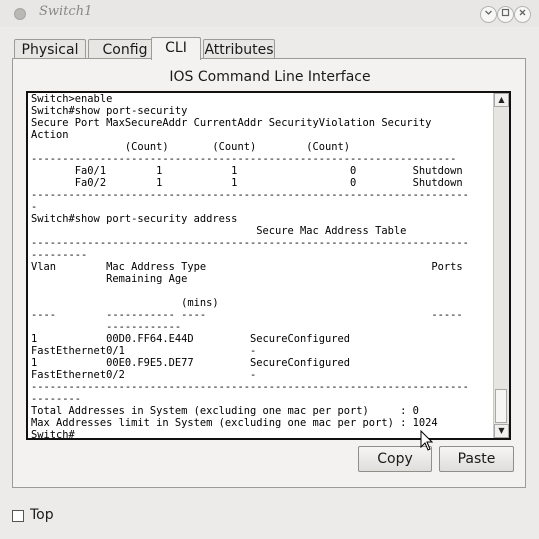 Image resolution: width=539 pixels, height=539 pixels. I want to click on terminal-line: 1 00D0.FF64.E44D SecureConfigured, so click(191, 339).